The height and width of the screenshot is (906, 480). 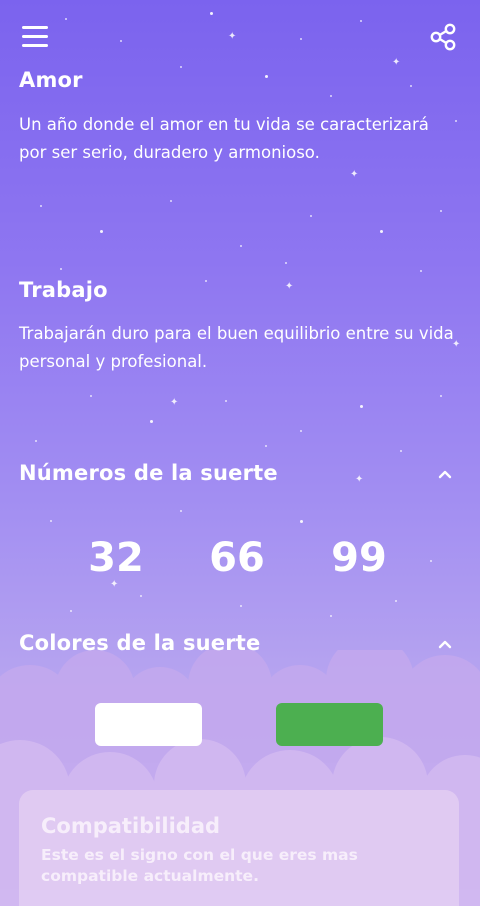 What do you see at coordinates (35, 37) in the screenshot?
I see `menu-button` at bounding box center [35, 37].